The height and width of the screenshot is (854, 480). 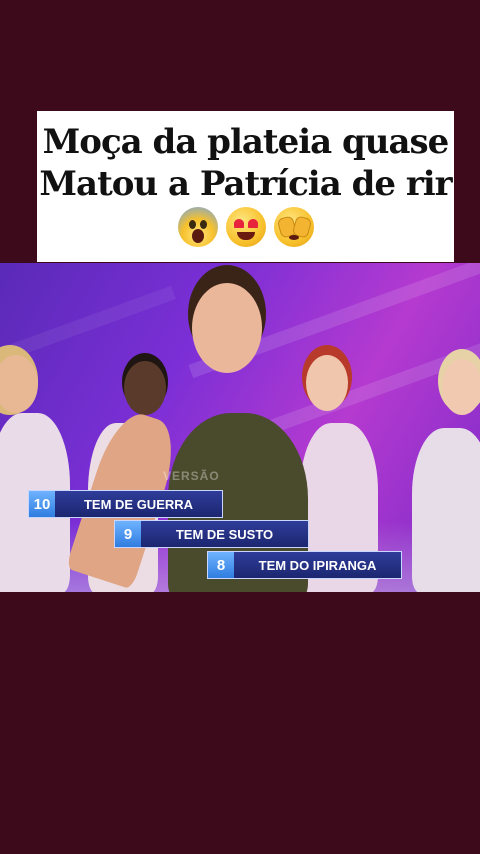 What do you see at coordinates (138, 504) in the screenshot?
I see `ranking-label: TEM DE GUERRA` at bounding box center [138, 504].